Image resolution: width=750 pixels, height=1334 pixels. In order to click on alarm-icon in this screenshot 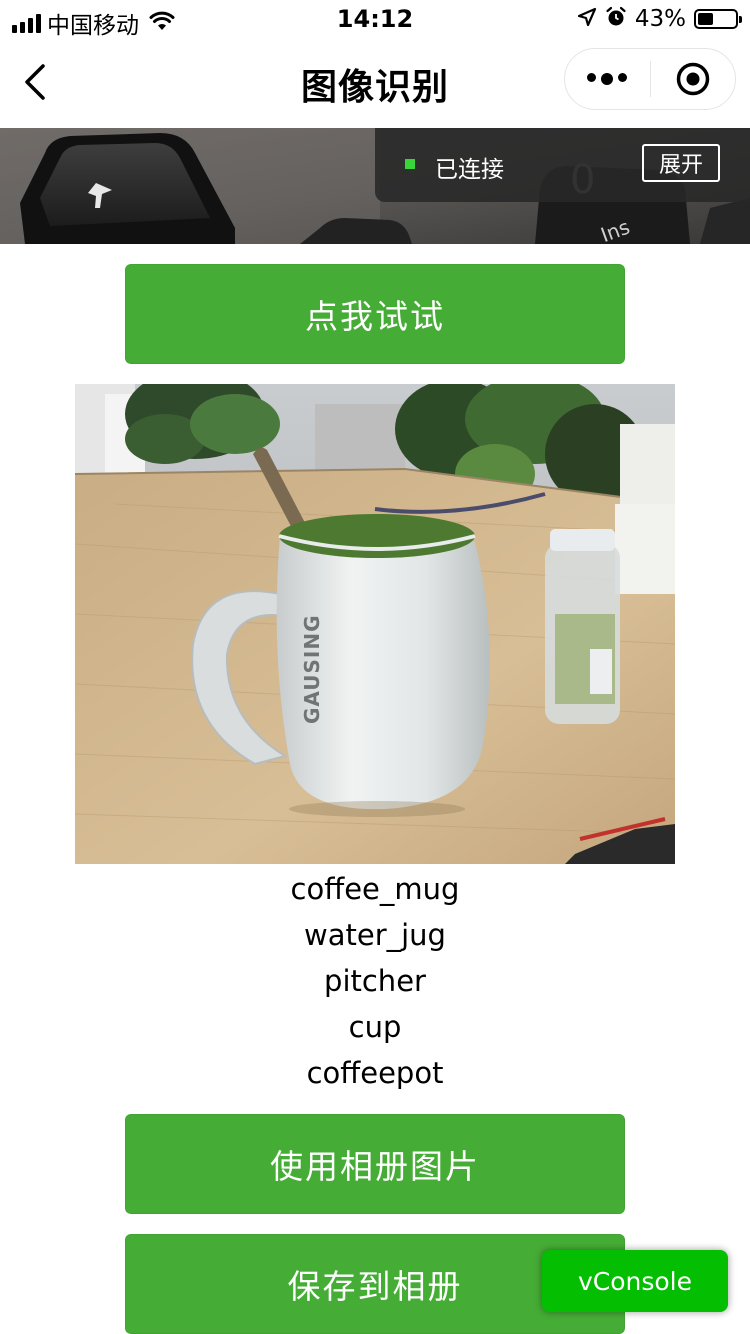, I will do `click(616, 19)`.